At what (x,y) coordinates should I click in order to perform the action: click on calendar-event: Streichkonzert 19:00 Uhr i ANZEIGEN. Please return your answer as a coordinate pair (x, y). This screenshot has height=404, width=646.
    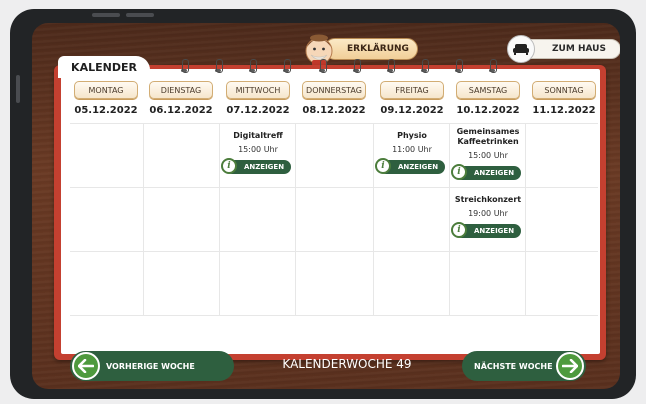
    Looking at the image, I should click on (488, 216).